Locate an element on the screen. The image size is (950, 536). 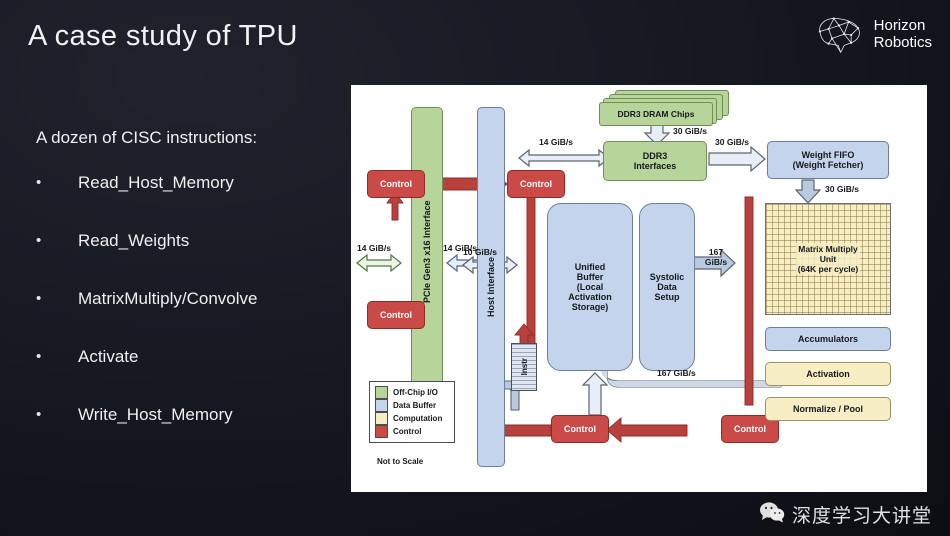
lead-text: A dozen of CISC instructions: is located at coordinates (147, 137).